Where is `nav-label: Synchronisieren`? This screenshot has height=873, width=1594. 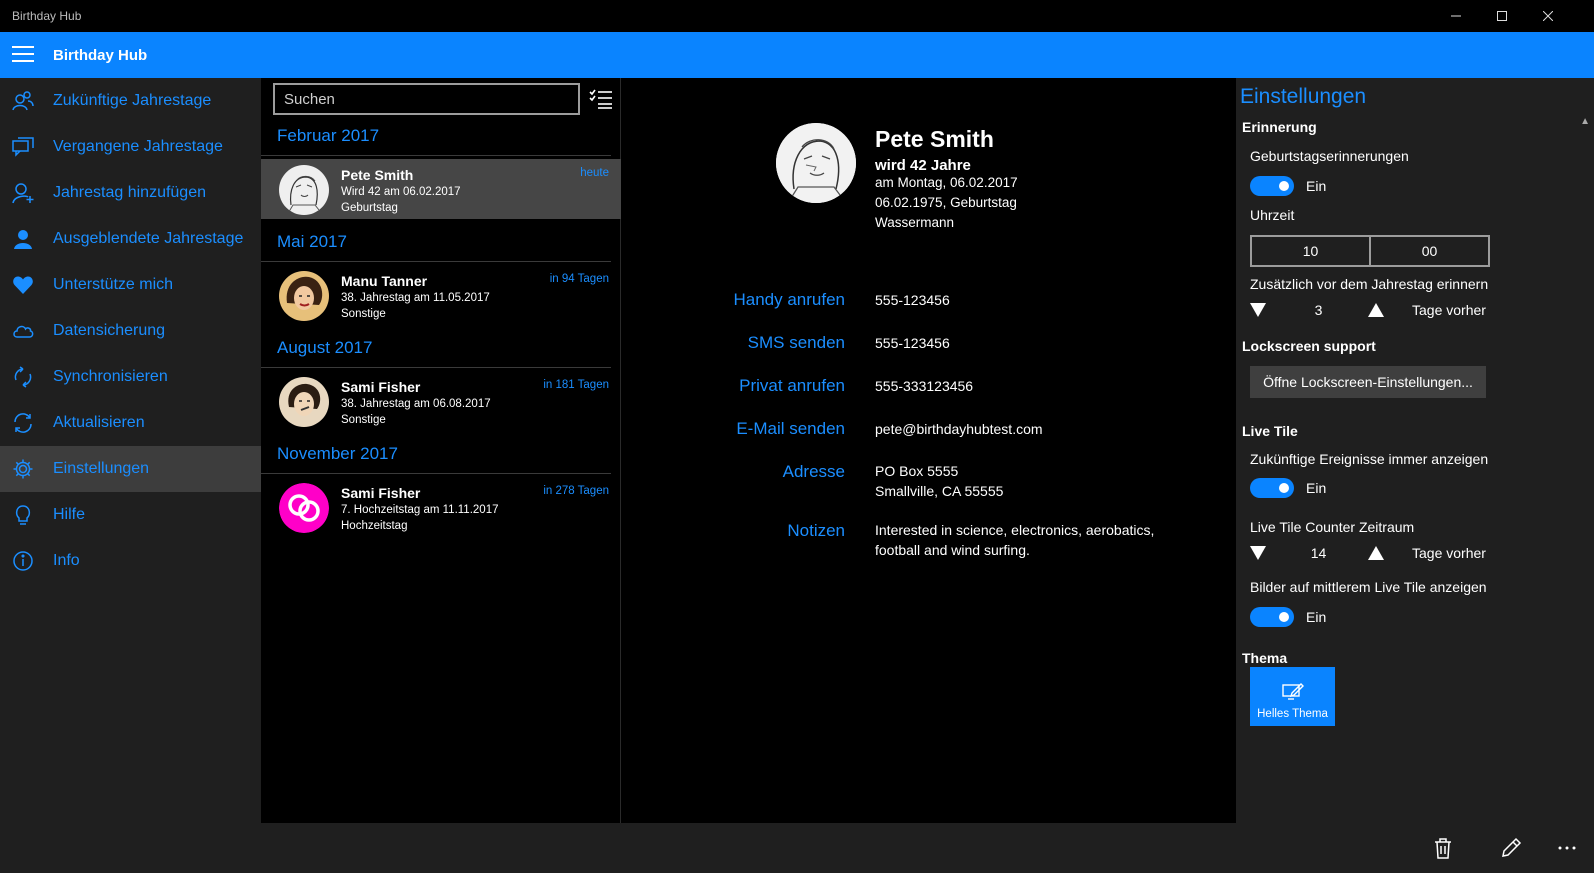
nav-label: Synchronisieren is located at coordinates (110, 376).